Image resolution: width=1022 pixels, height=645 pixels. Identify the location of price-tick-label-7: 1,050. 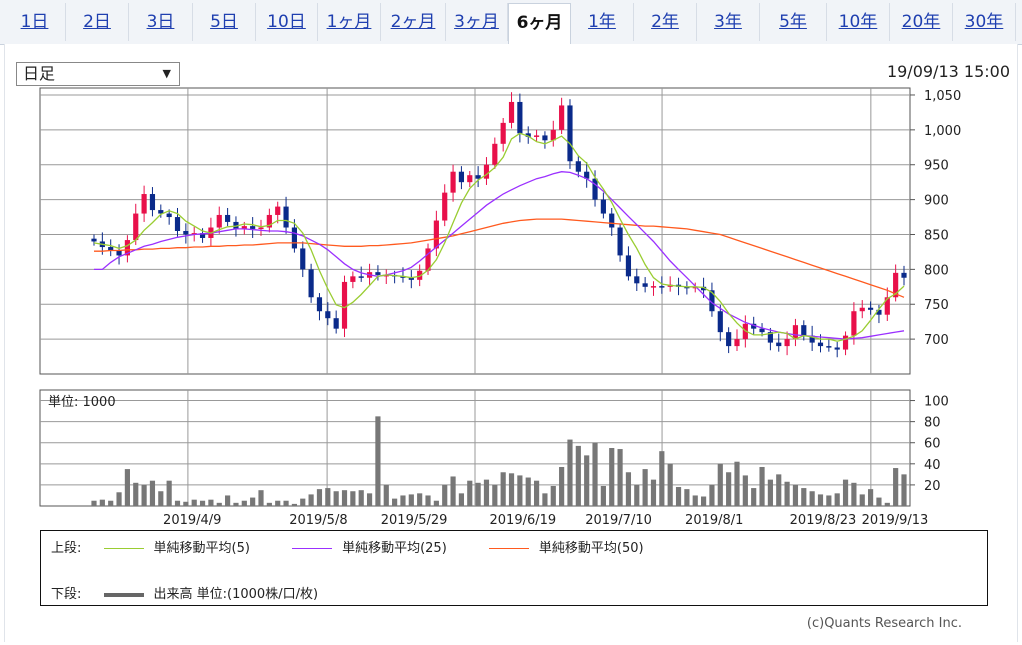
(942, 96).